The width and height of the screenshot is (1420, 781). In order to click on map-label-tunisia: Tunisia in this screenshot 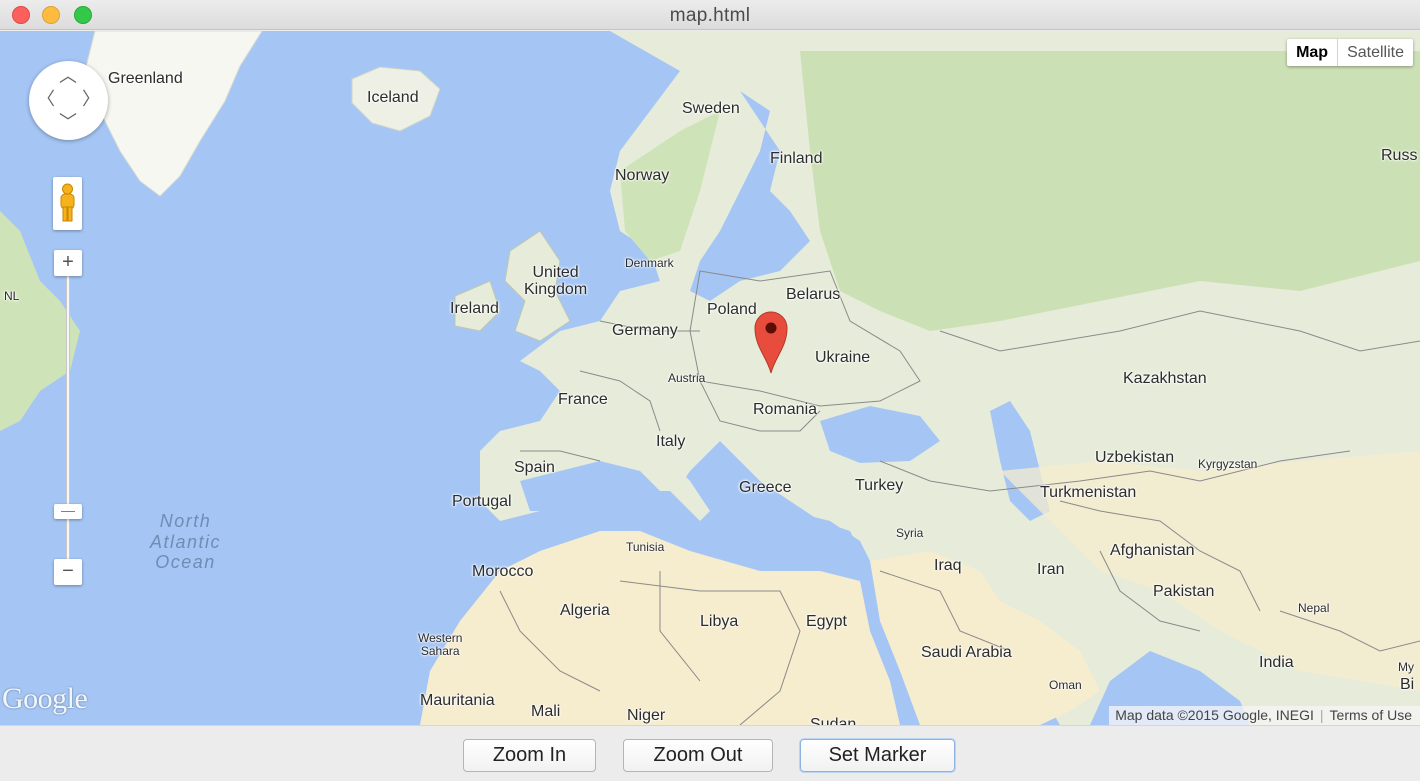, I will do `click(645, 547)`.